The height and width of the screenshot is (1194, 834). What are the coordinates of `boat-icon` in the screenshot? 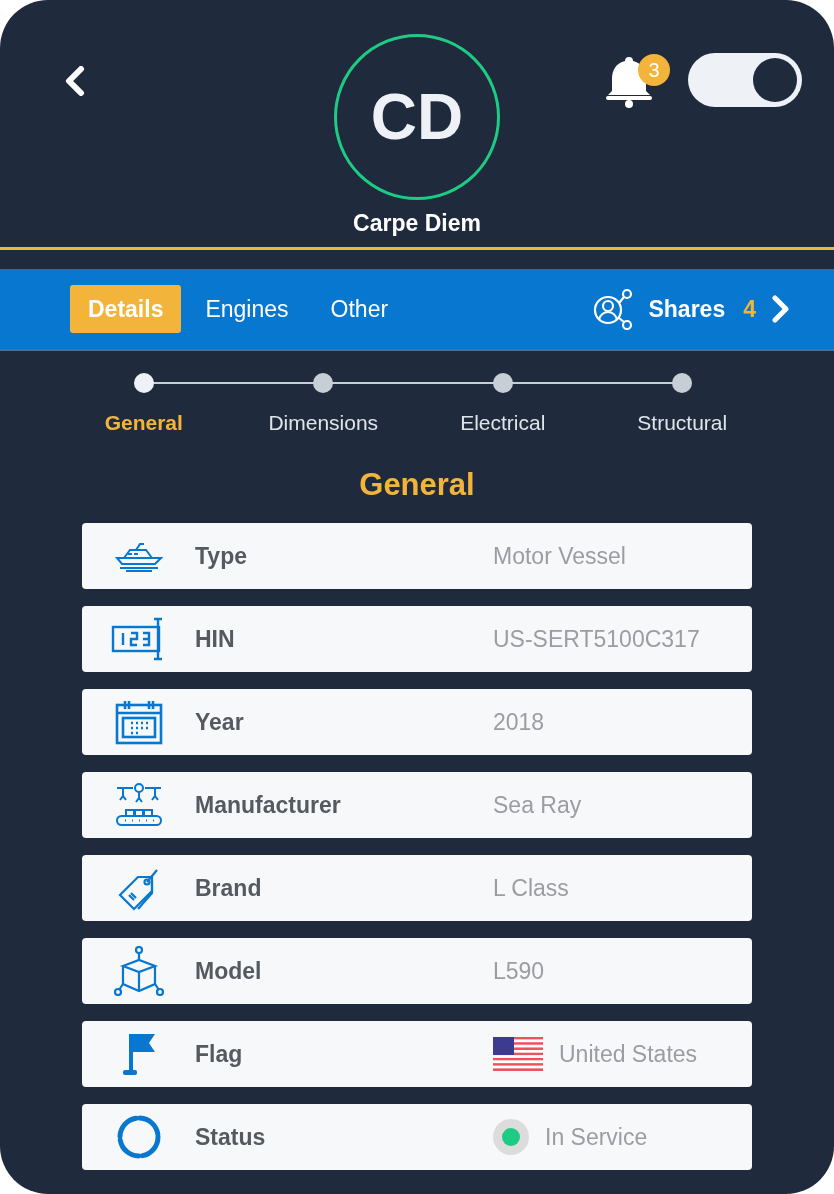 It's located at (138, 556).